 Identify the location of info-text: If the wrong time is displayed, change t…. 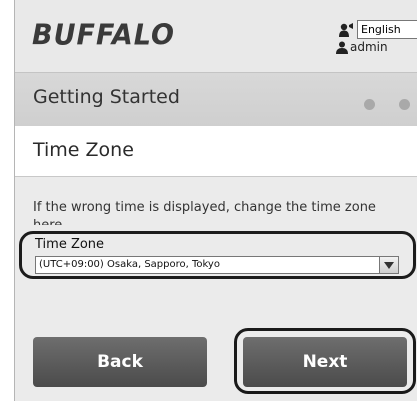
(204, 212).